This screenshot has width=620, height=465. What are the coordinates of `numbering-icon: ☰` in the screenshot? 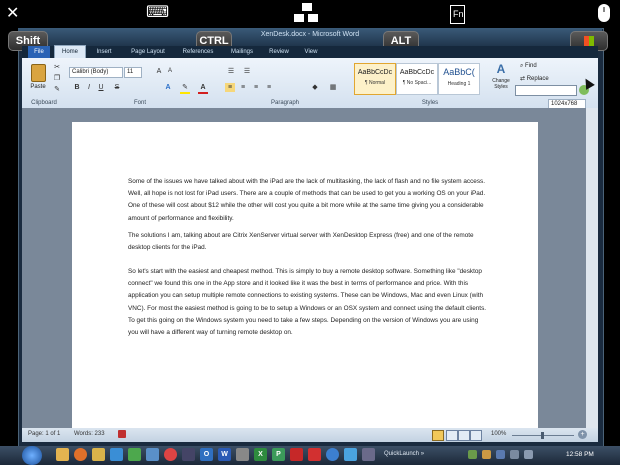 It's located at (247, 71).